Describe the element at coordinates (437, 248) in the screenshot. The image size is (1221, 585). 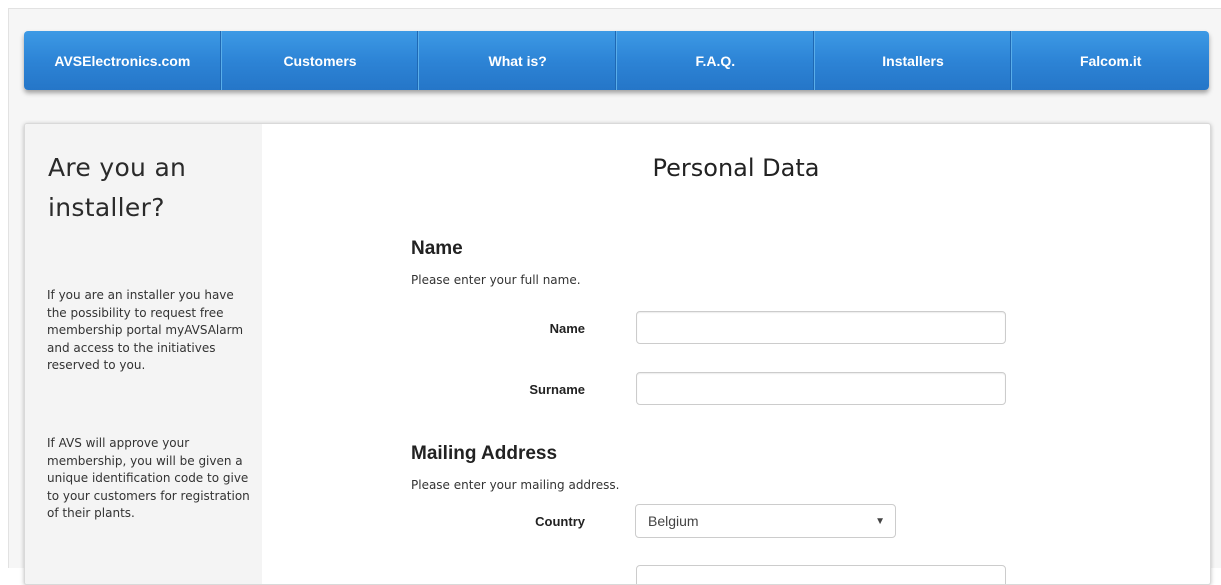
I see `name-section-title: Name` at that location.